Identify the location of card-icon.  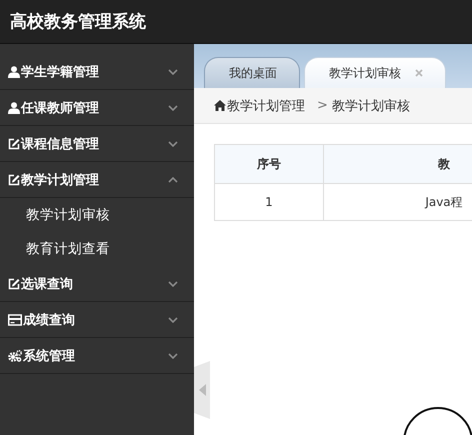
(15, 320).